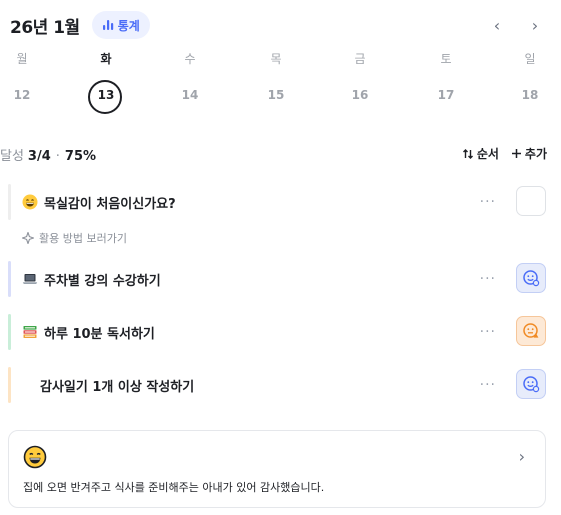  Describe the element at coordinates (276, 59) in the screenshot. I see `weekday-label: 목` at that location.